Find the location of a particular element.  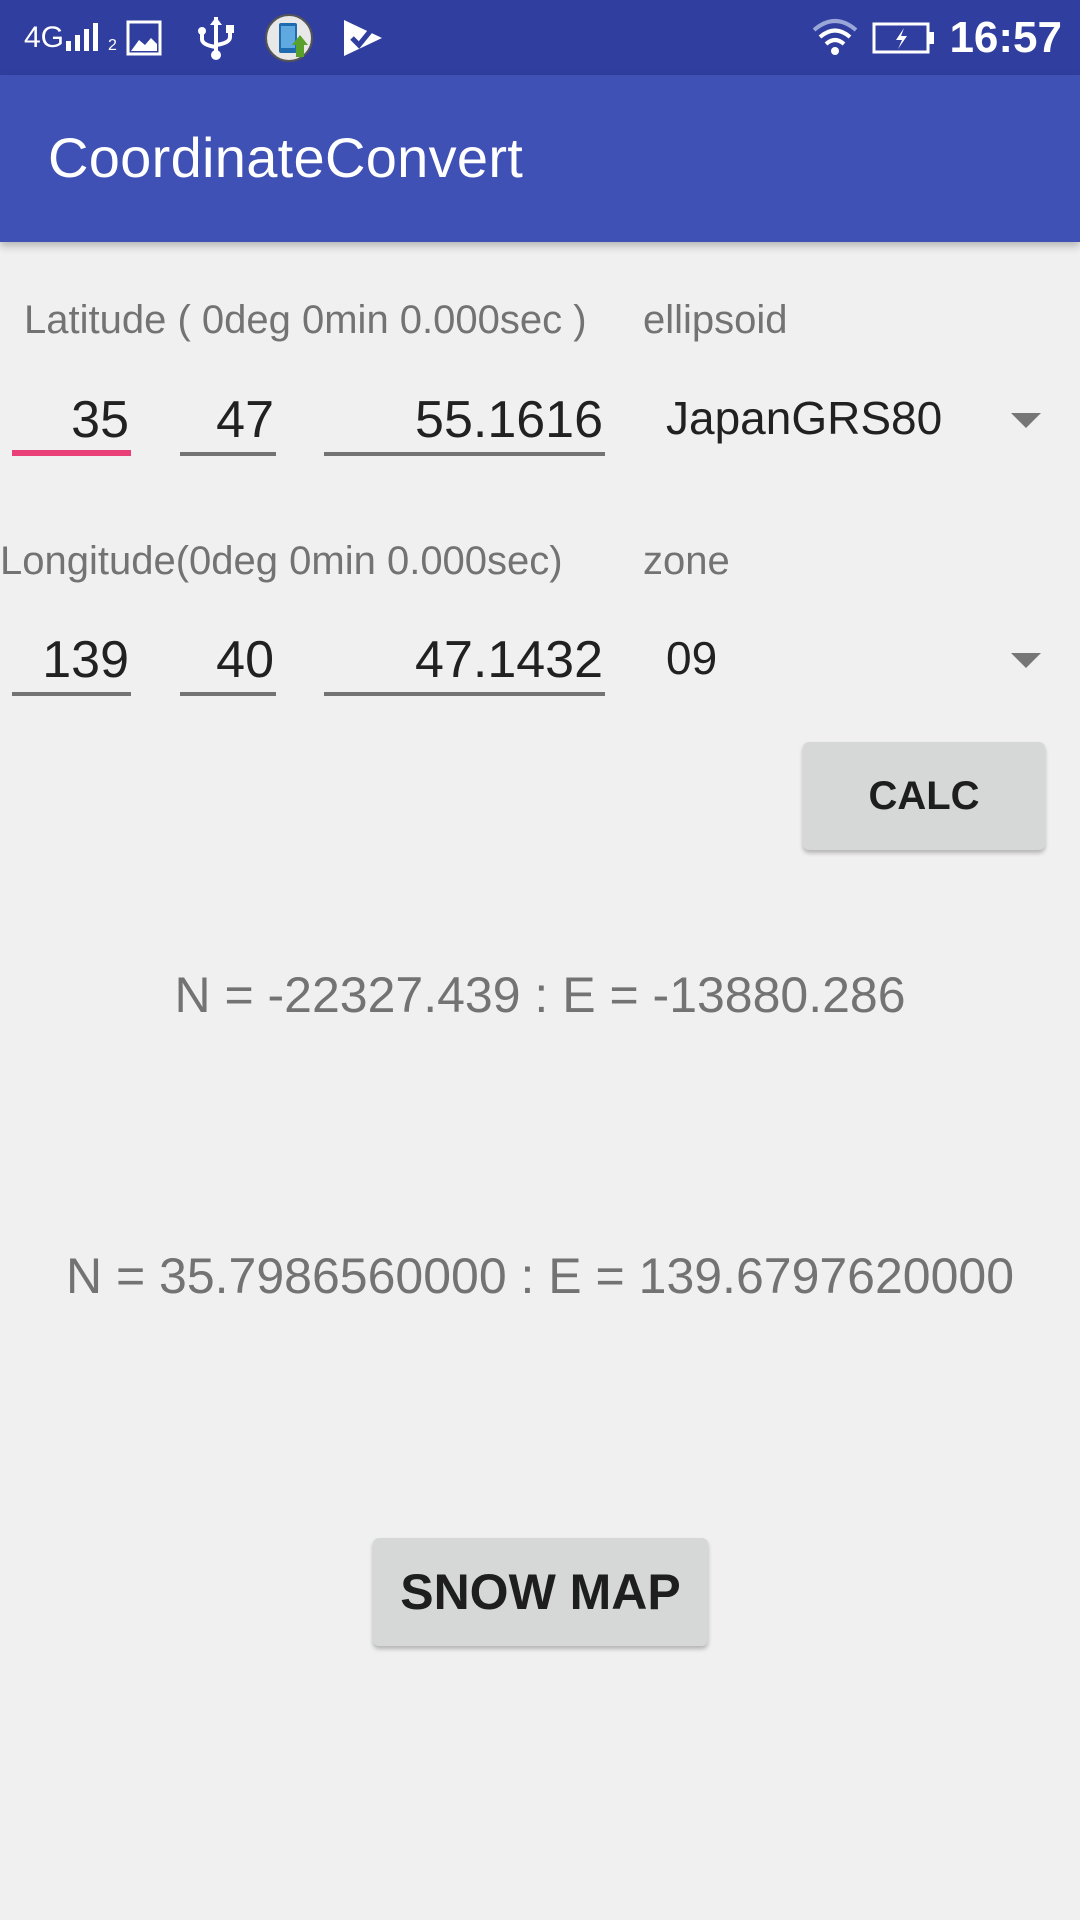

zone-selected: 09 is located at coordinates (692, 658).